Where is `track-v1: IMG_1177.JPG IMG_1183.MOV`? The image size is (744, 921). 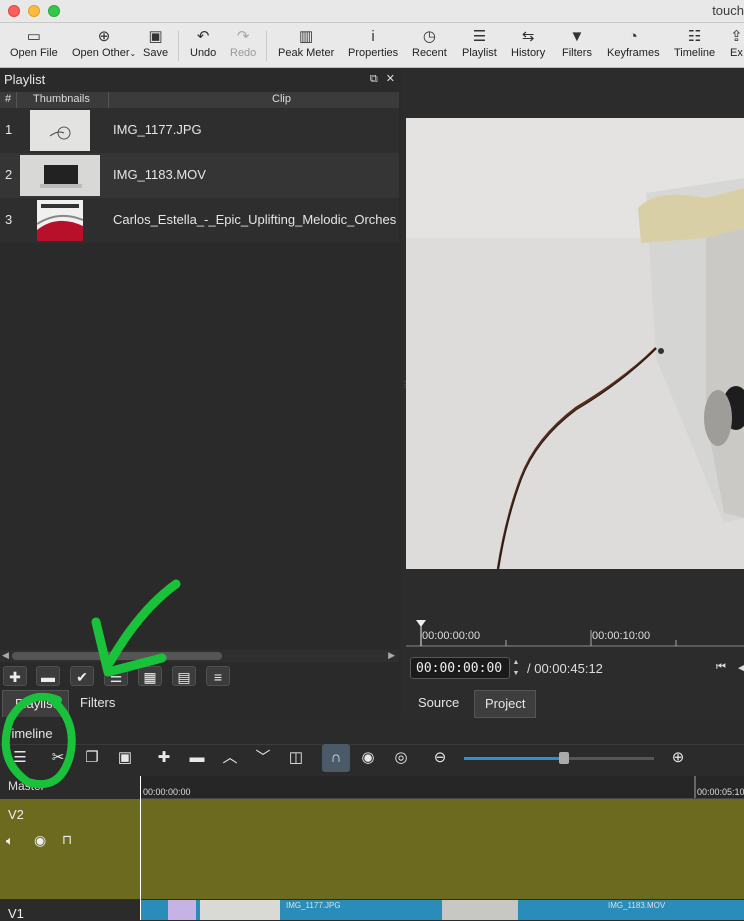 track-v1: IMG_1177.JPG IMG_1183.MOV is located at coordinates (442, 910).